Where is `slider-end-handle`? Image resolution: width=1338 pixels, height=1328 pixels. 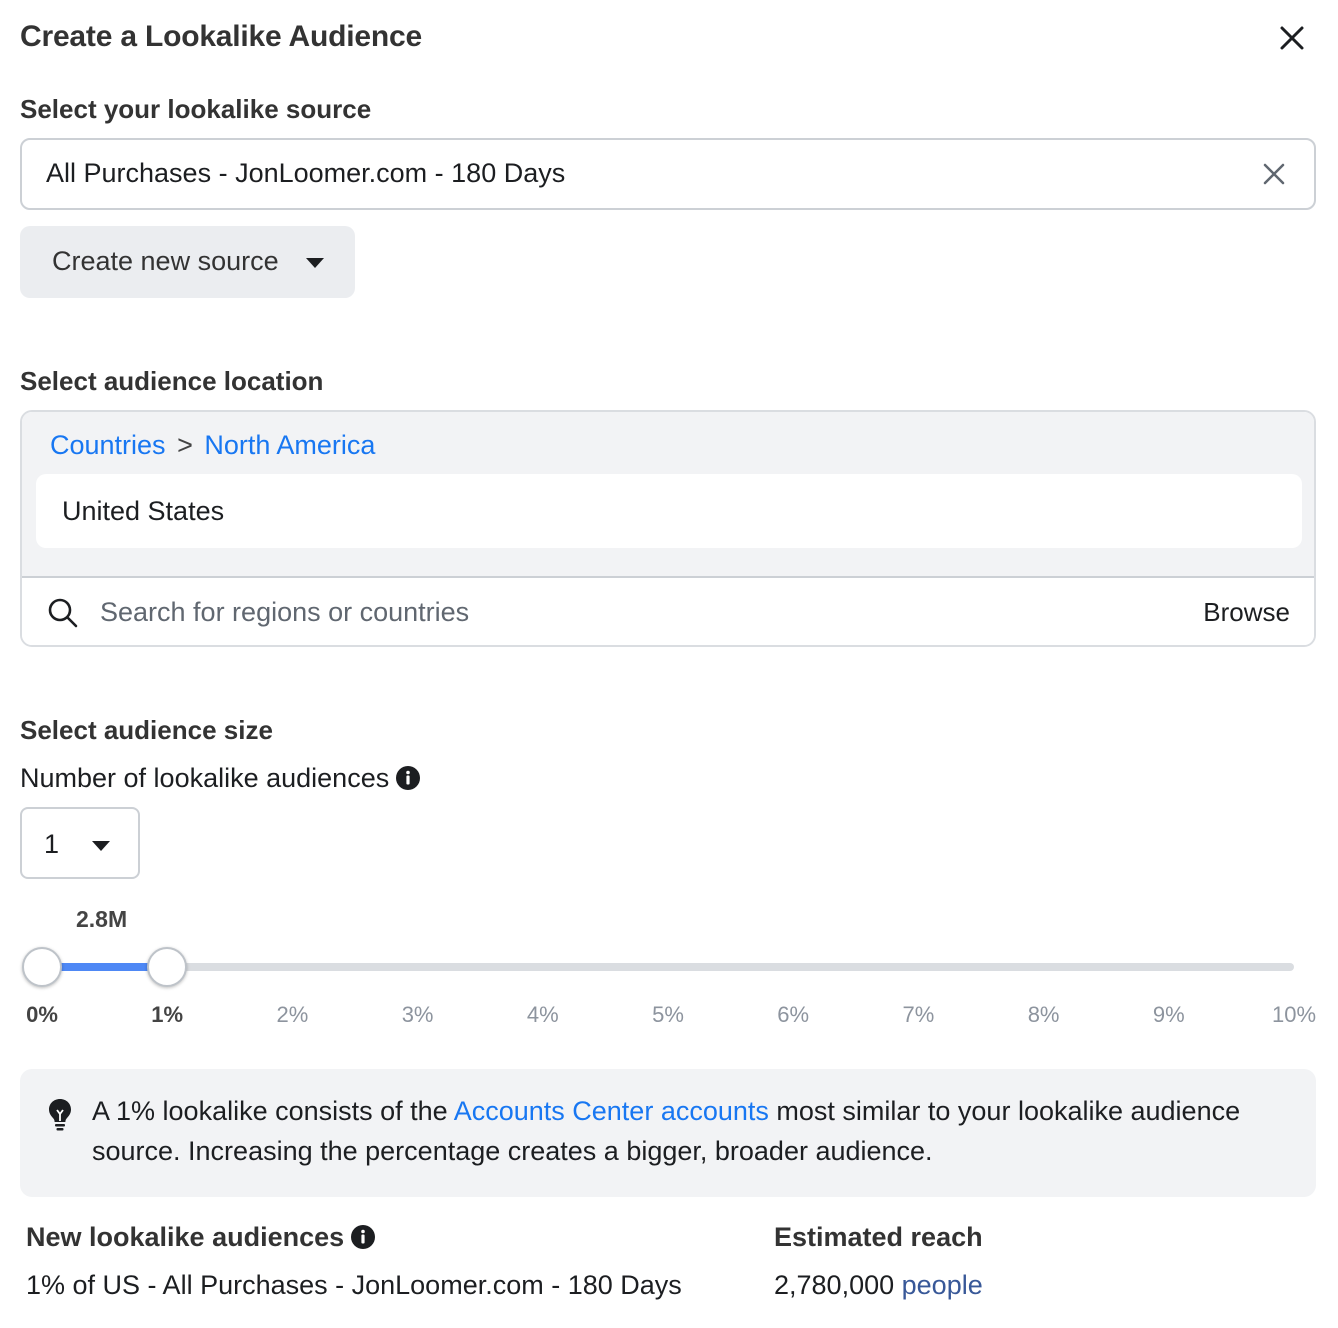
slider-end-handle is located at coordinates (167, 967).